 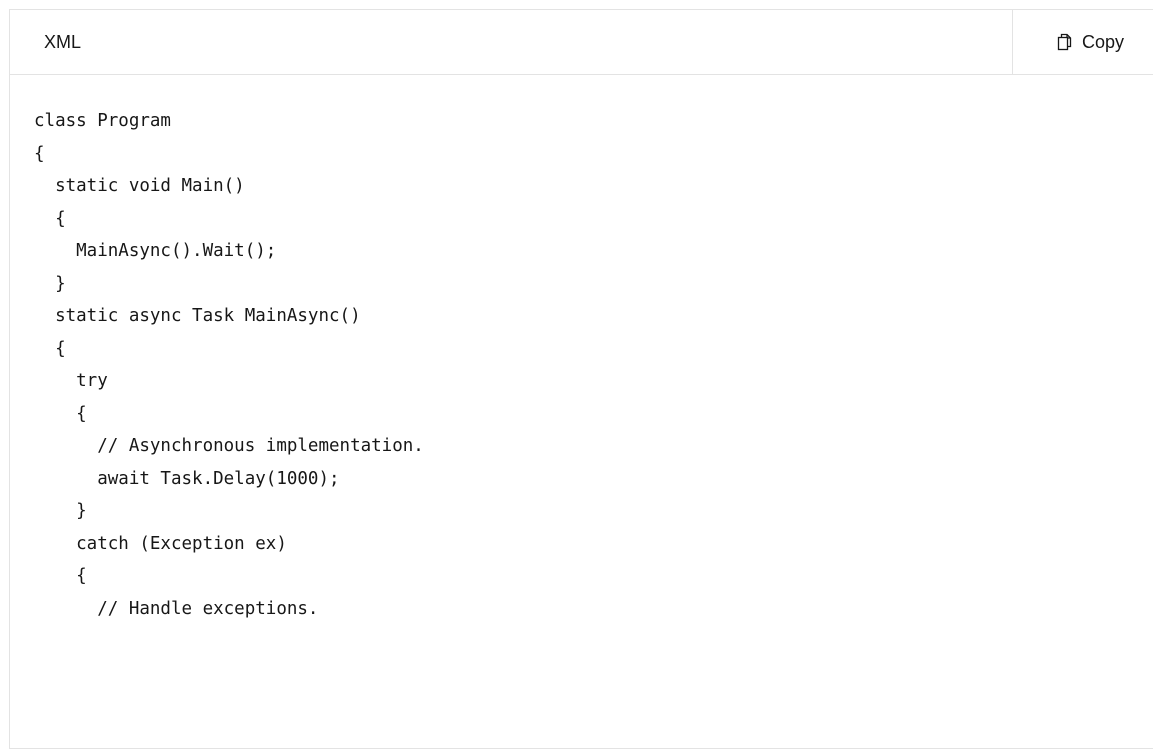 What do you see at coordinates (197, 316) in the screenshot?
I see `code-line: static async Task MainAsync()` at bounding box center [197, 316].